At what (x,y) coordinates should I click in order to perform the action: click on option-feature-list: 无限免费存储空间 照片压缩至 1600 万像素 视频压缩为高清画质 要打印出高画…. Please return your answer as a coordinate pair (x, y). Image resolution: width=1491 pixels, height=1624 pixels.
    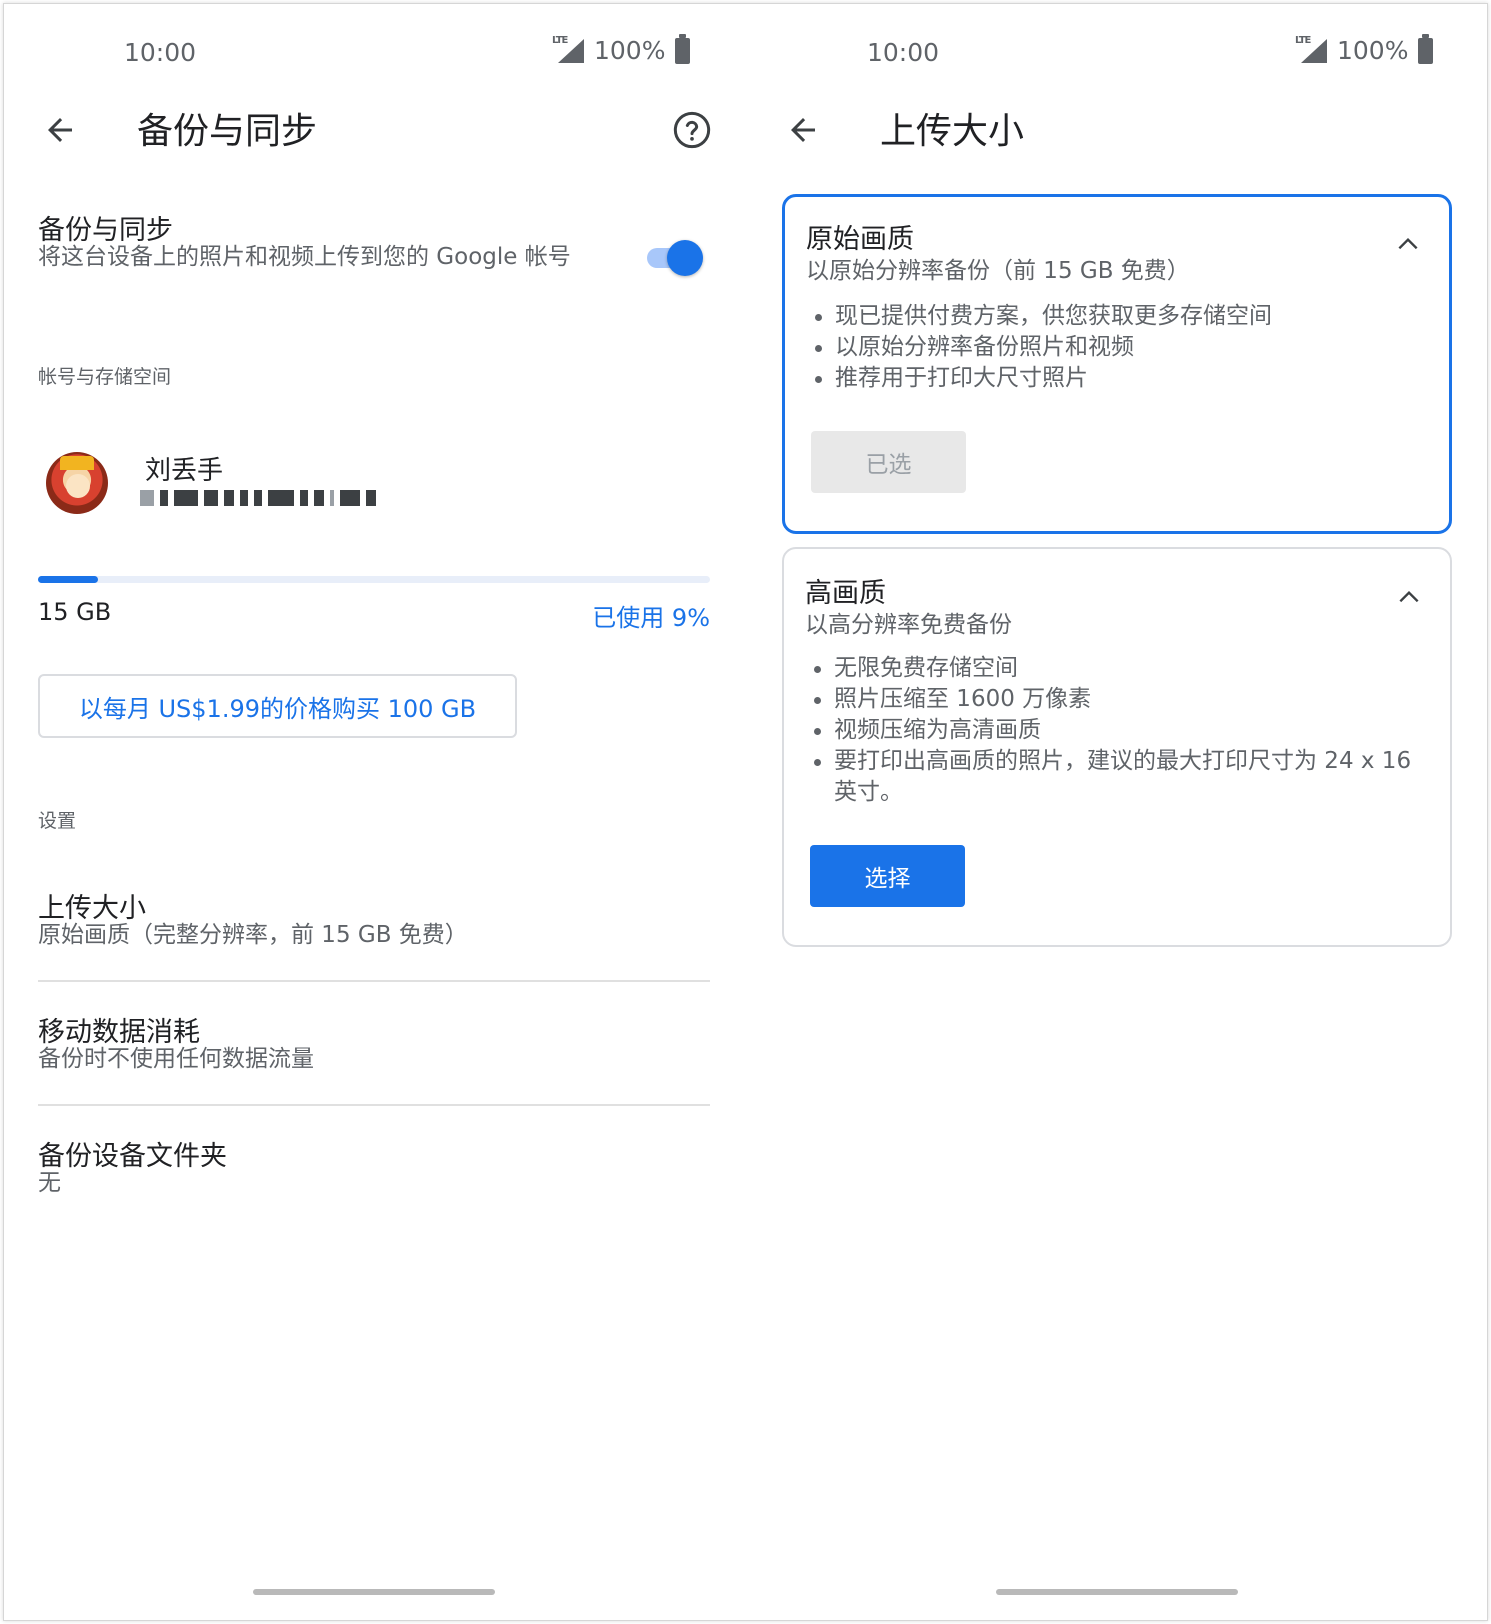
    Looking at the image, I should click on (1113, 730).